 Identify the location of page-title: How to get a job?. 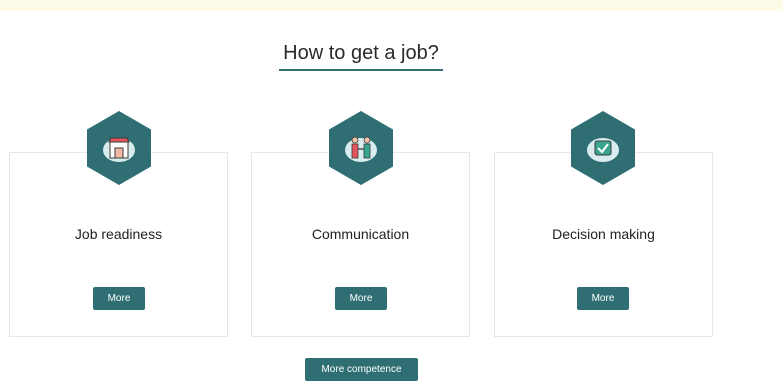
(361, 53).